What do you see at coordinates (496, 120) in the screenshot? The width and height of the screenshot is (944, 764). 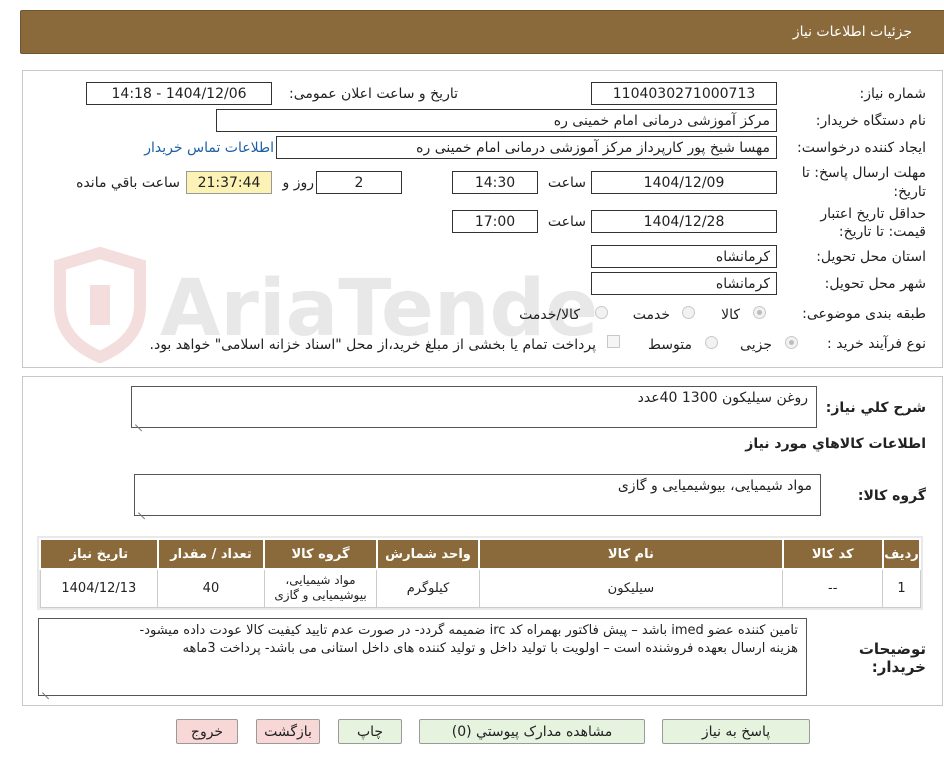 I see `buyer-field: مرکز آموزشی درمانی امام خمینی ره` at bounding box center [496, 120].